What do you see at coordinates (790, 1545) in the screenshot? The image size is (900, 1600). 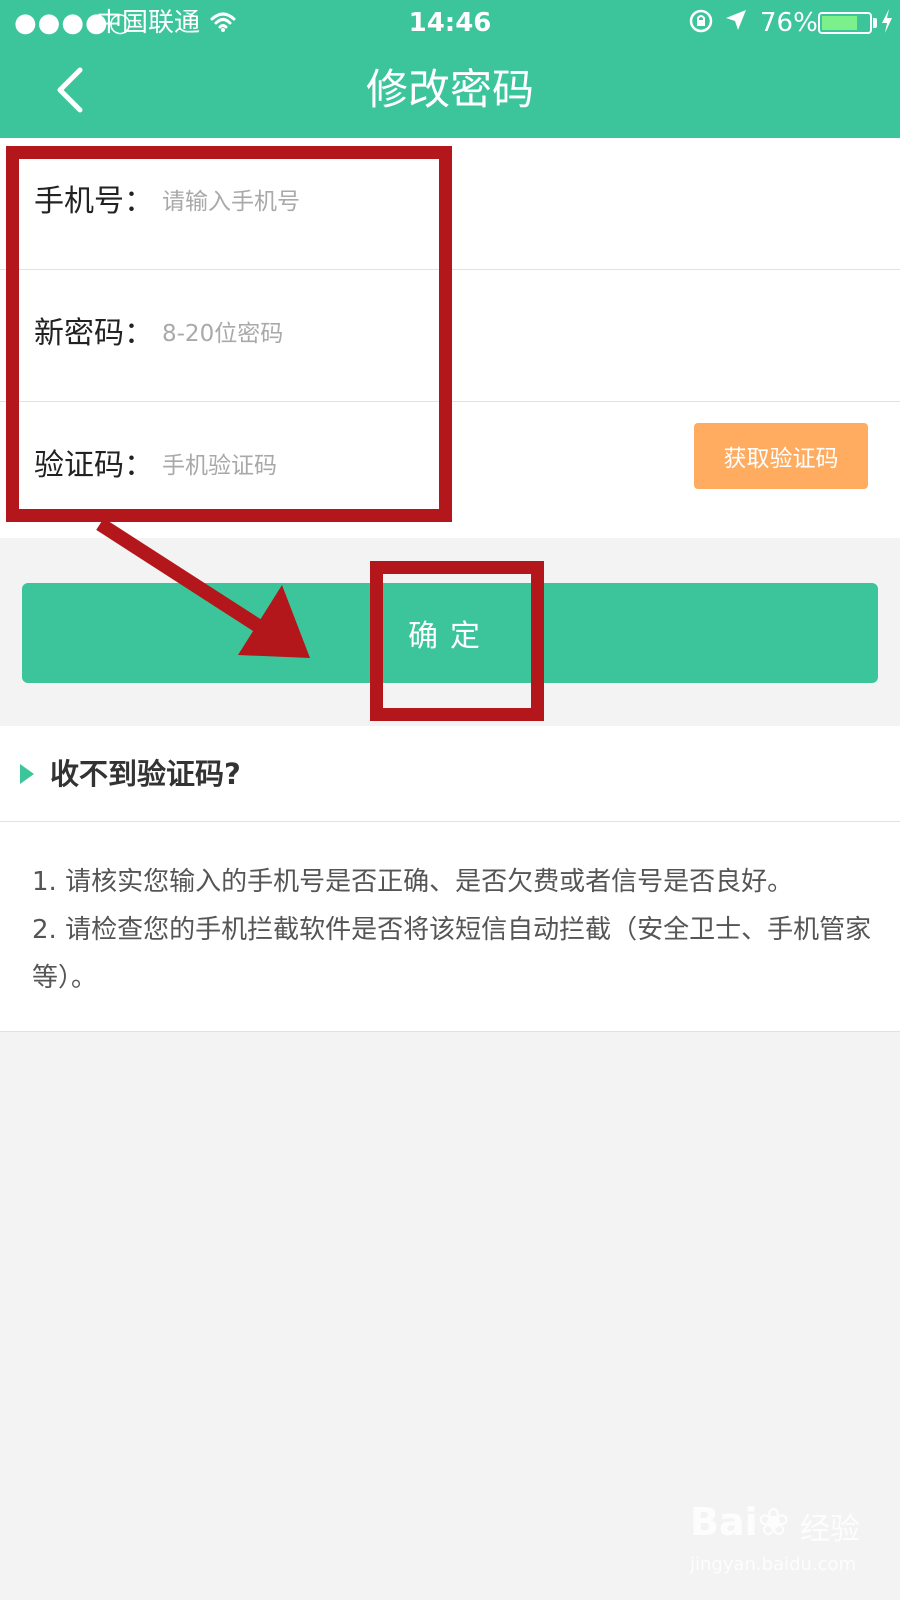 I see `baidu-watermark: Bai❀ 经验 jingyan.baidu.com` at bounding box center [790, 1545].